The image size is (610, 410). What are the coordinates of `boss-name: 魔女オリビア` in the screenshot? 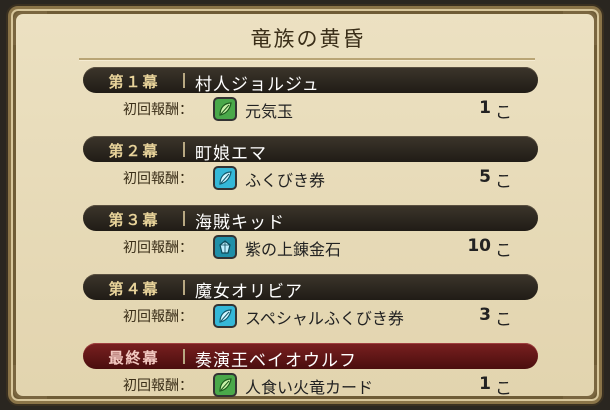 It's located at (249, 292).